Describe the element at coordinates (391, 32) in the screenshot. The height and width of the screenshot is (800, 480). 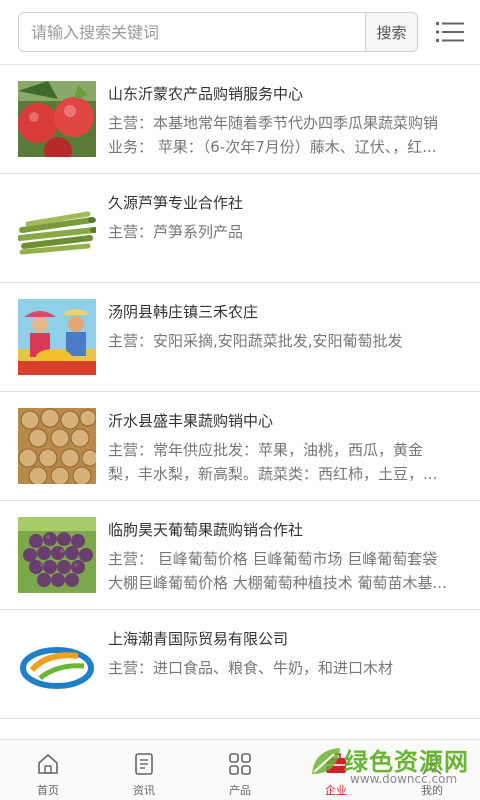
I see `search-button: 搜索` at that location.